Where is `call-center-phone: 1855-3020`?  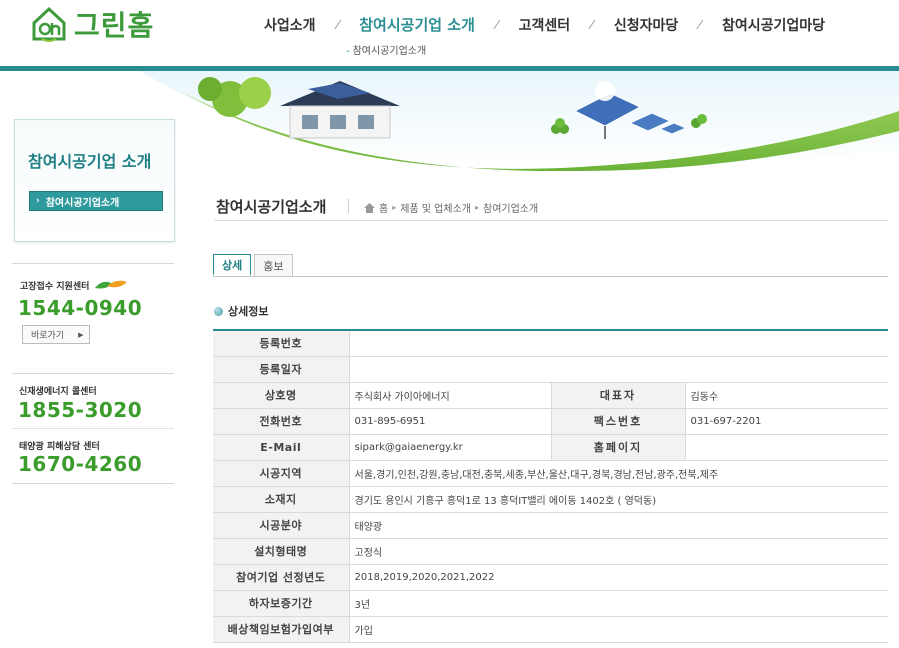
call-center-phone: 1855-3020 is located at coordinates (80, 410).